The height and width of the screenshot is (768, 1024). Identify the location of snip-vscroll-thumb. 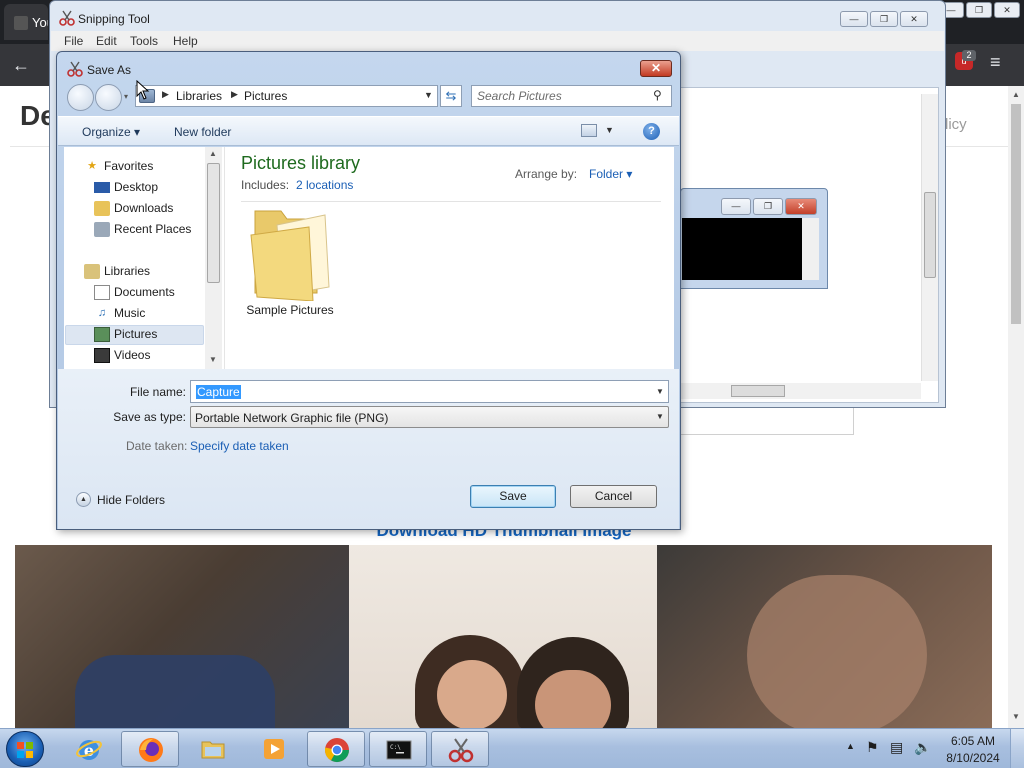
(930, 235).